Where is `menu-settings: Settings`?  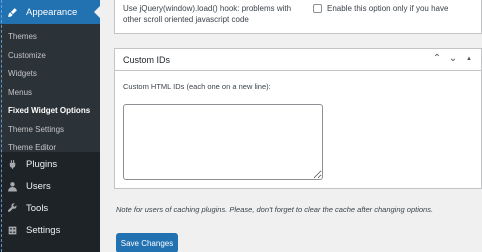
menu-settings: Settings is located at coordinates (50, 230).